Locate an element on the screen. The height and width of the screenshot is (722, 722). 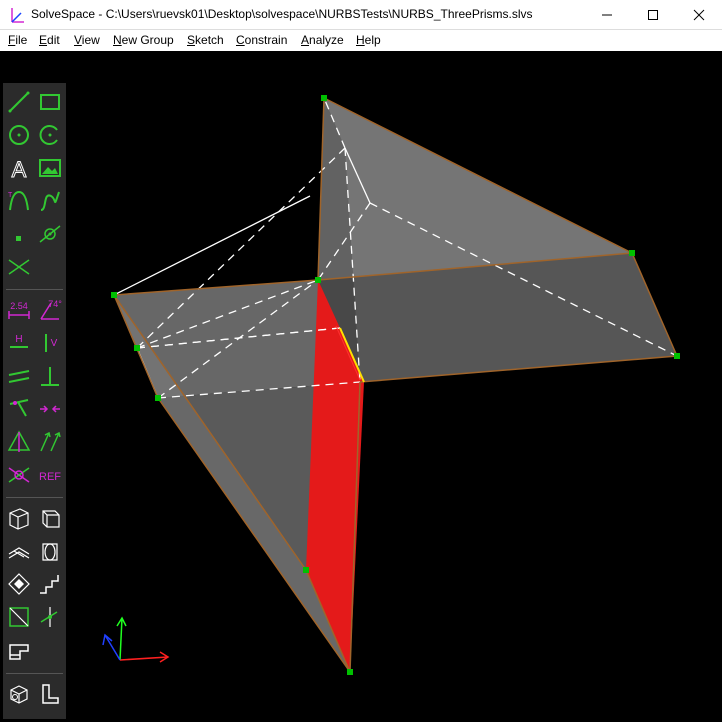
solvespace-app-icon is located at coordinates (17, 15).